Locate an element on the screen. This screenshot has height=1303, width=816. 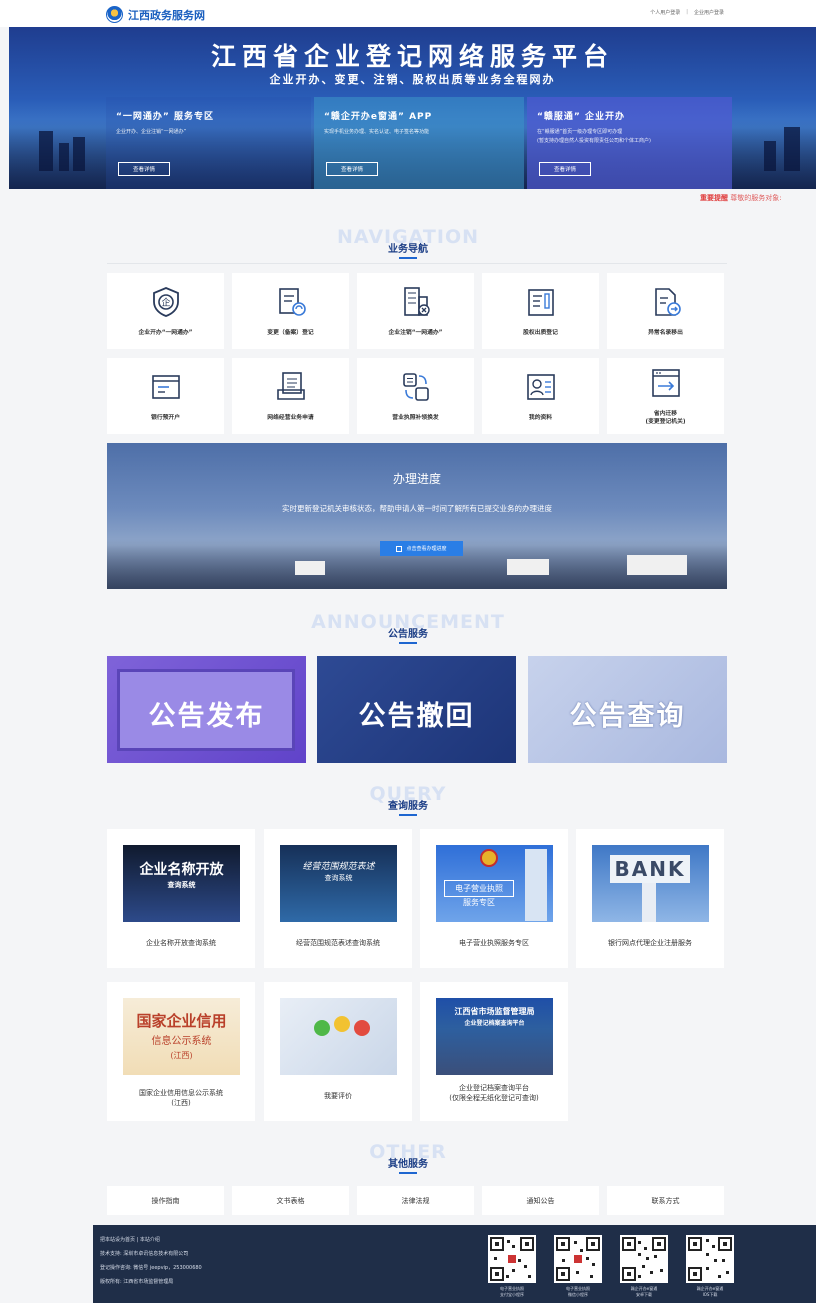
query-item-evaluate: 我要评价 is located at coordinates (338, 1051).